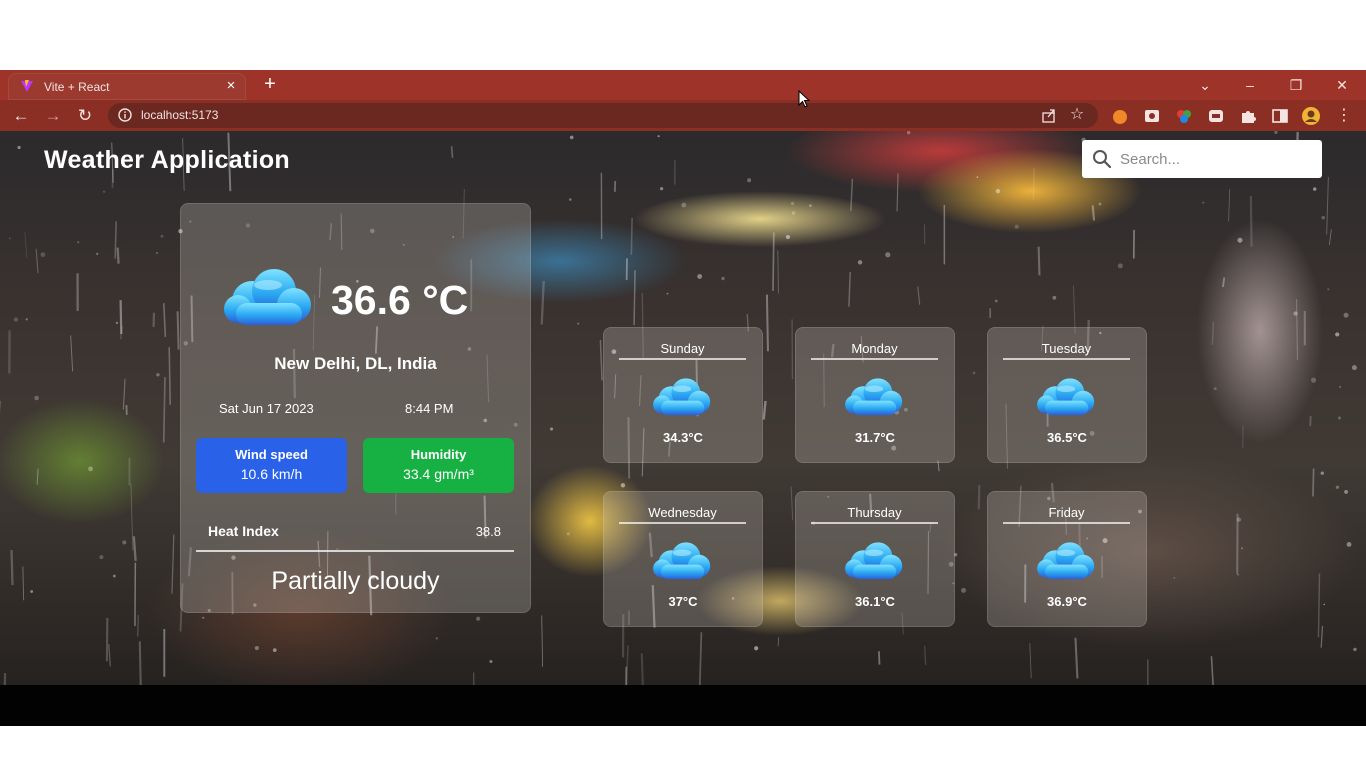 The height and width of the screenshot is (768, 1366). I want to click on extension-color-icon, so click(1184, 116).